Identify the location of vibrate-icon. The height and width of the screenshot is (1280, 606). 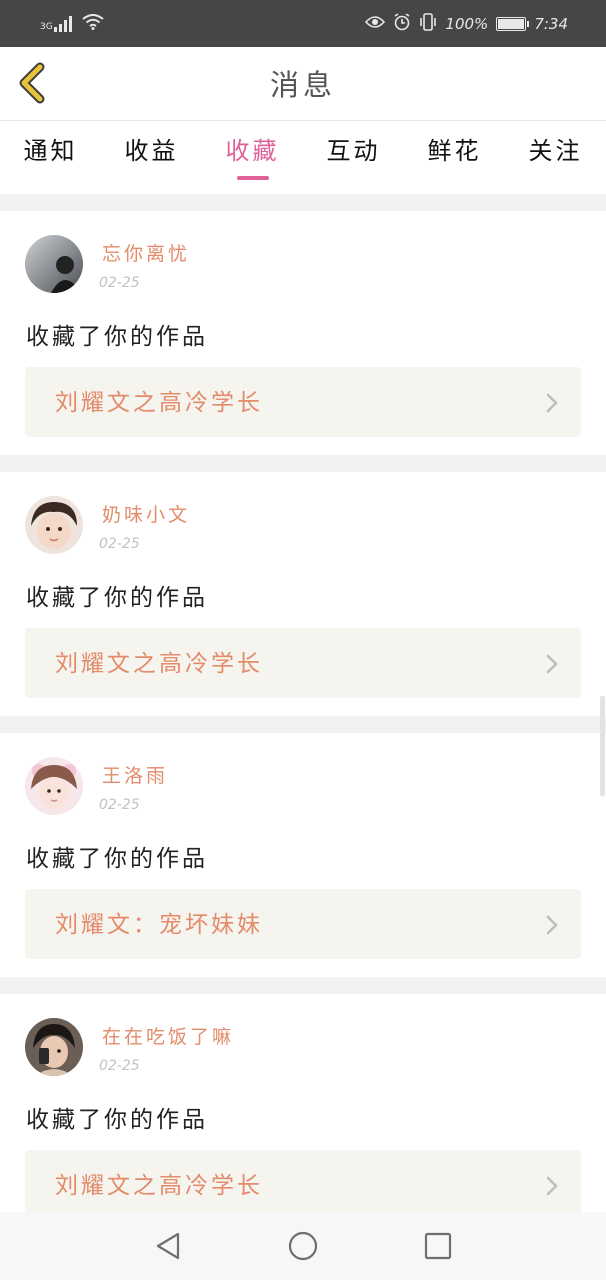
(428, 23).